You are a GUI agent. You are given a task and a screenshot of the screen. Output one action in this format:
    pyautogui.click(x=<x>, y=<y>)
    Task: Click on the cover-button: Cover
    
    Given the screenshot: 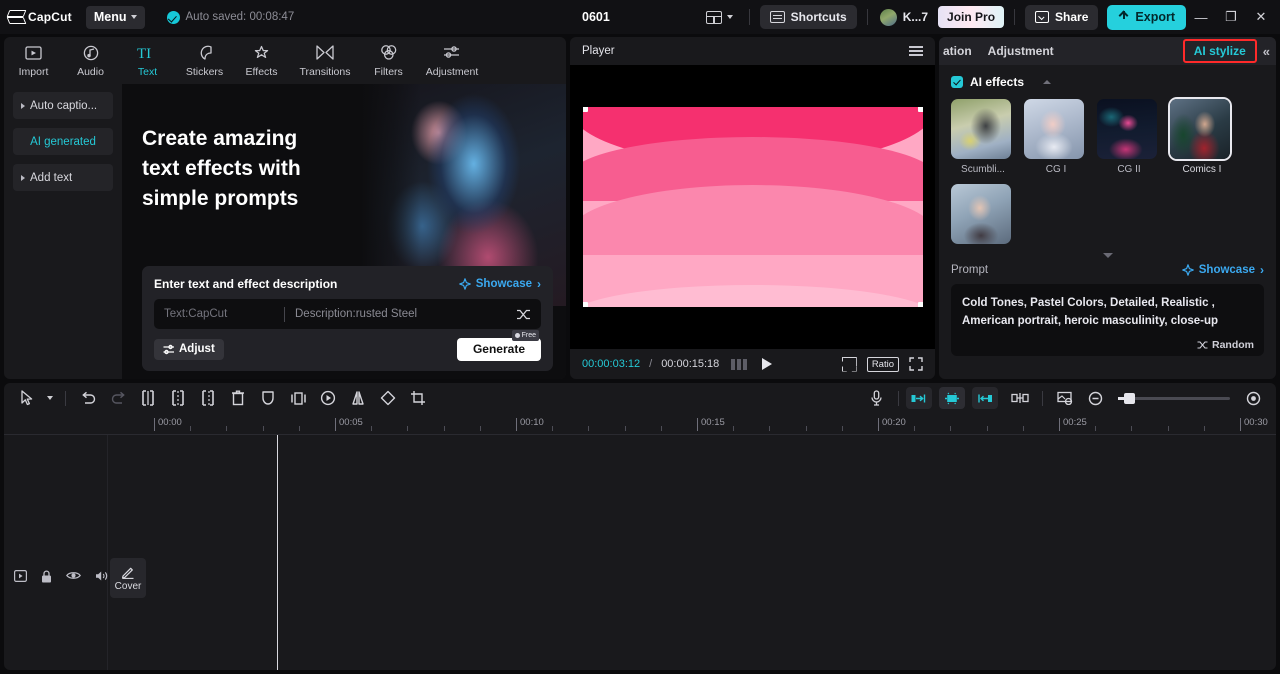 What is the action you would take?
    pyautogui.click(x=128, y=578)
    